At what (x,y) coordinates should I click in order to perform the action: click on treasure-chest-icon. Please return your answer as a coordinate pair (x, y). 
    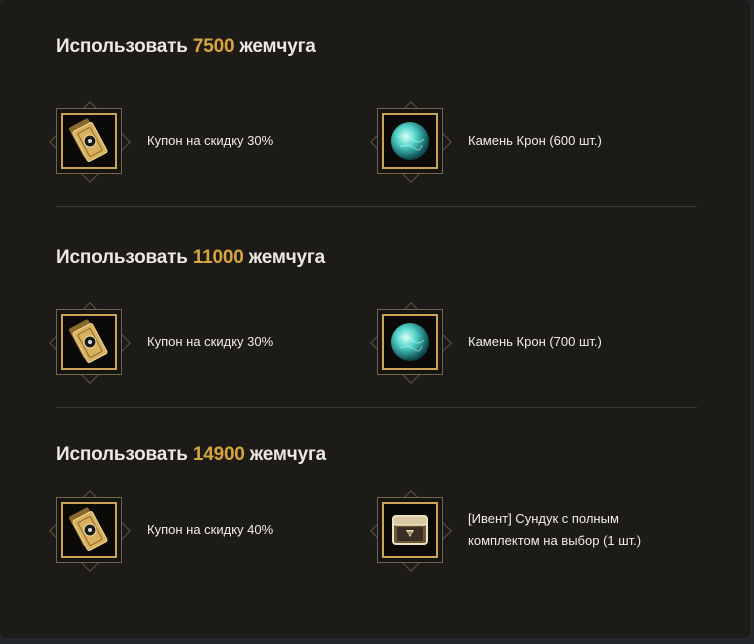
    Looking at the image, I should click on (410, 530).